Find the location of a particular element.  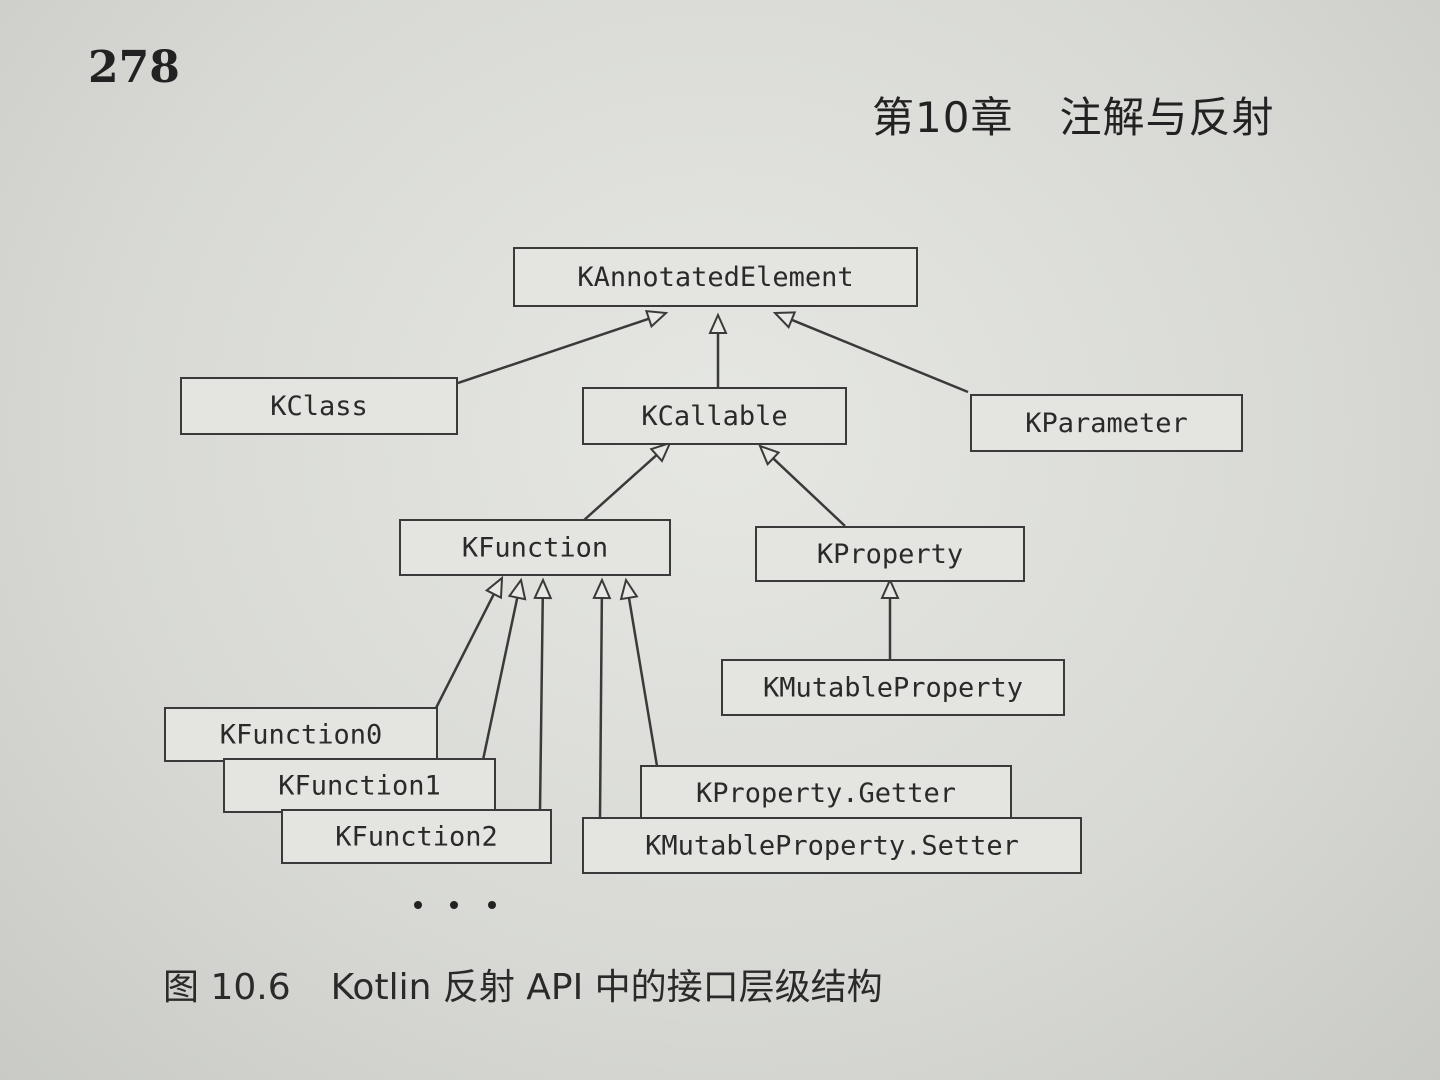

node-label: KProperty.Getter is located at coordinates (826, 793).